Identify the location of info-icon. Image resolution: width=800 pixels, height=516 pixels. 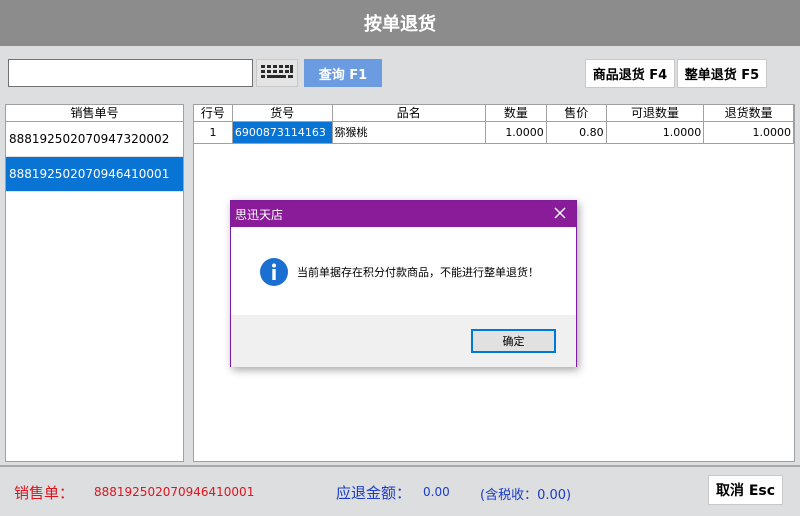
(274, 273).